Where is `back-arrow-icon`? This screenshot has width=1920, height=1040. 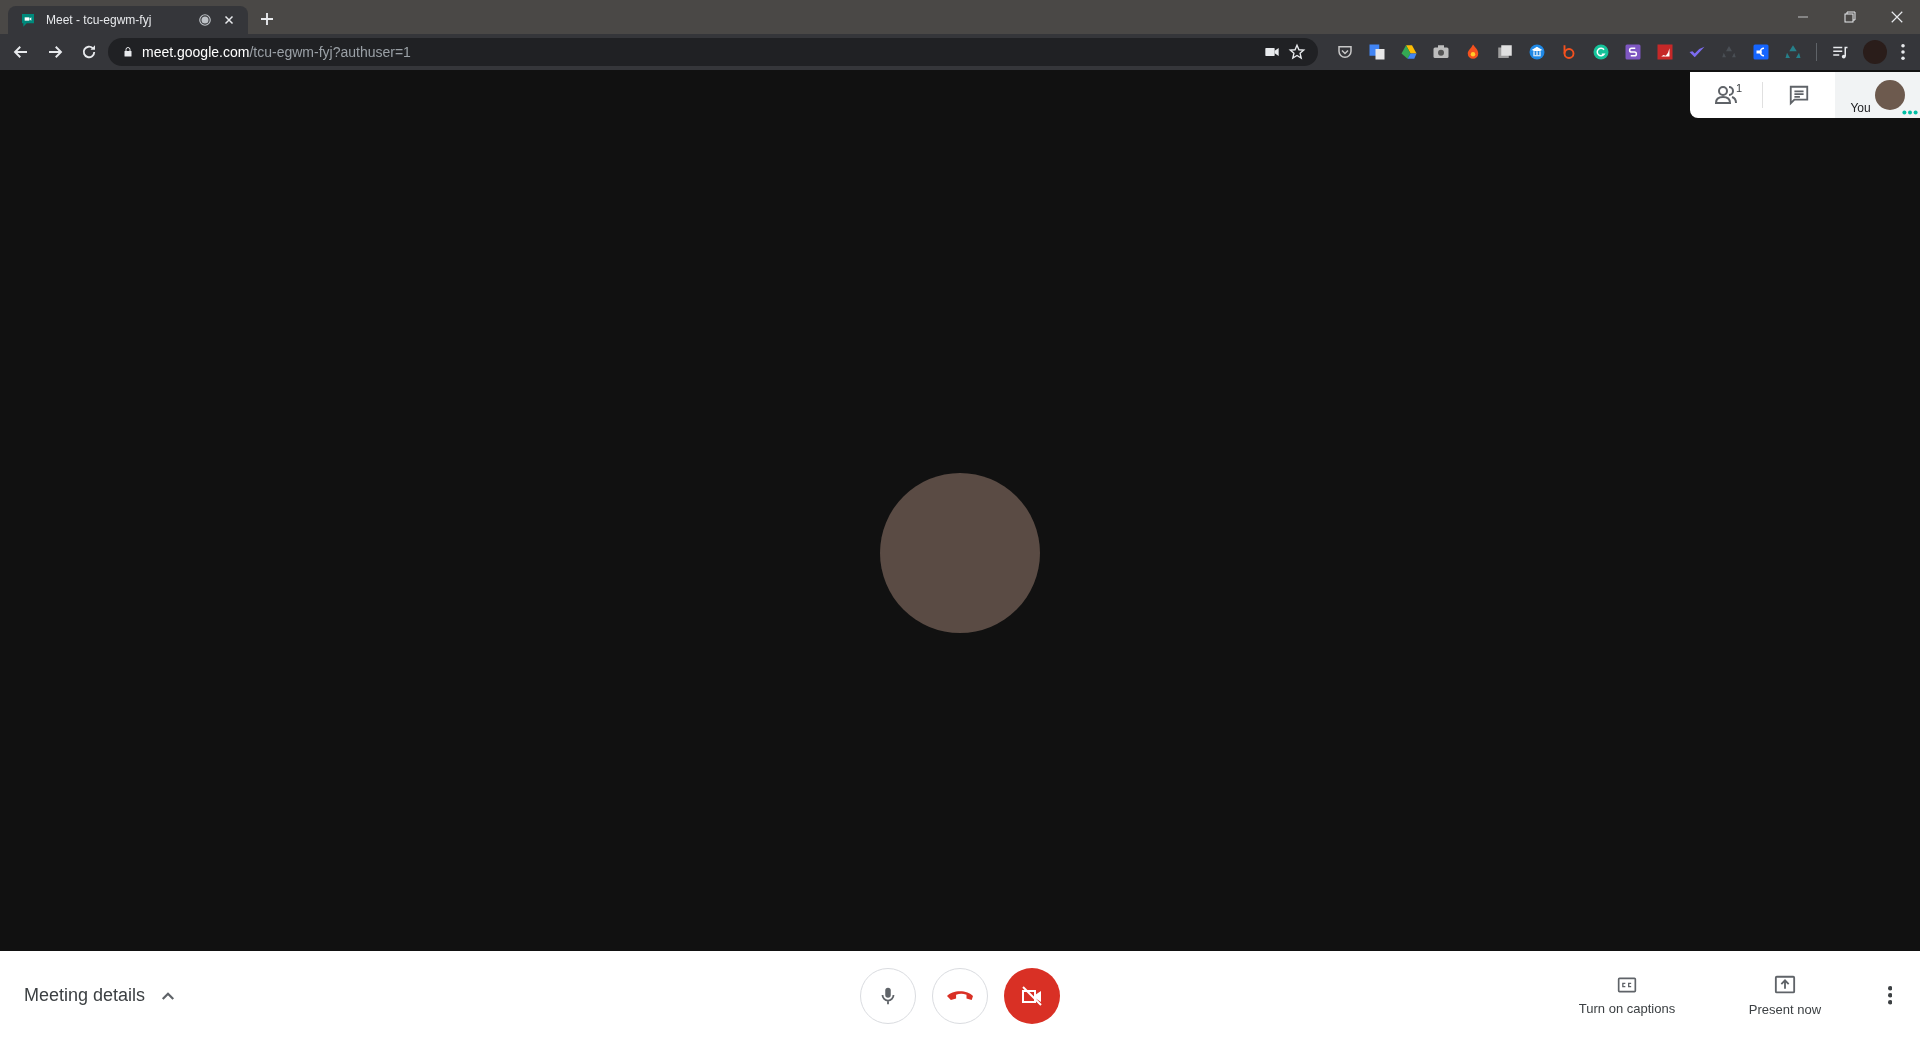 back-arrow-icon is located at coordinates (21, 52).